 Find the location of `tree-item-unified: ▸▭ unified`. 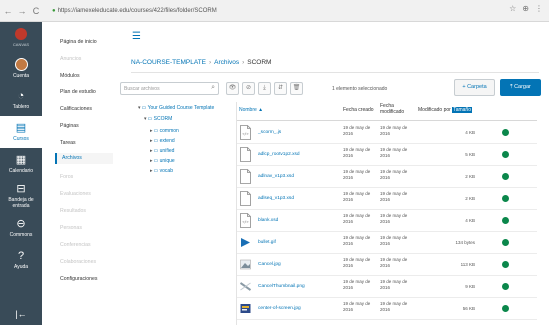

tree-item-unified: ▸▭ unified is located at coordinates (162, 151).